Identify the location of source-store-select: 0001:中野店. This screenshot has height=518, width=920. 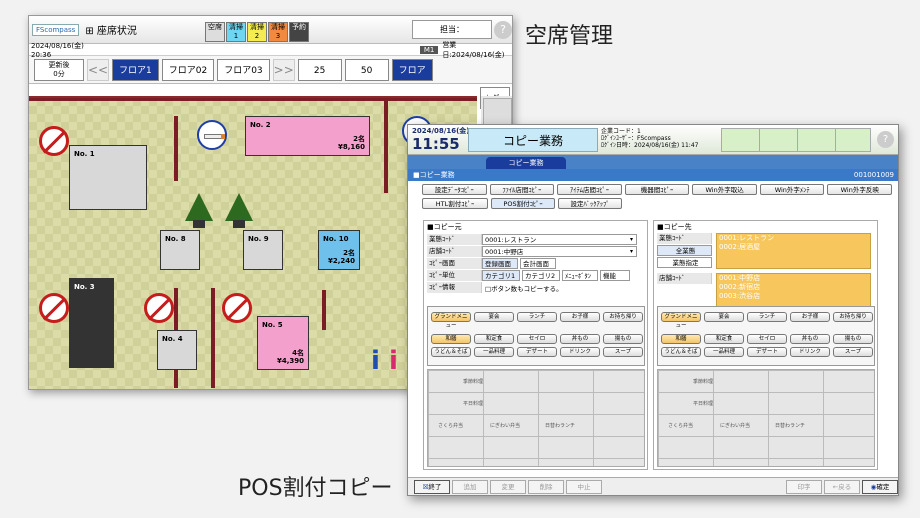
(559, 251).